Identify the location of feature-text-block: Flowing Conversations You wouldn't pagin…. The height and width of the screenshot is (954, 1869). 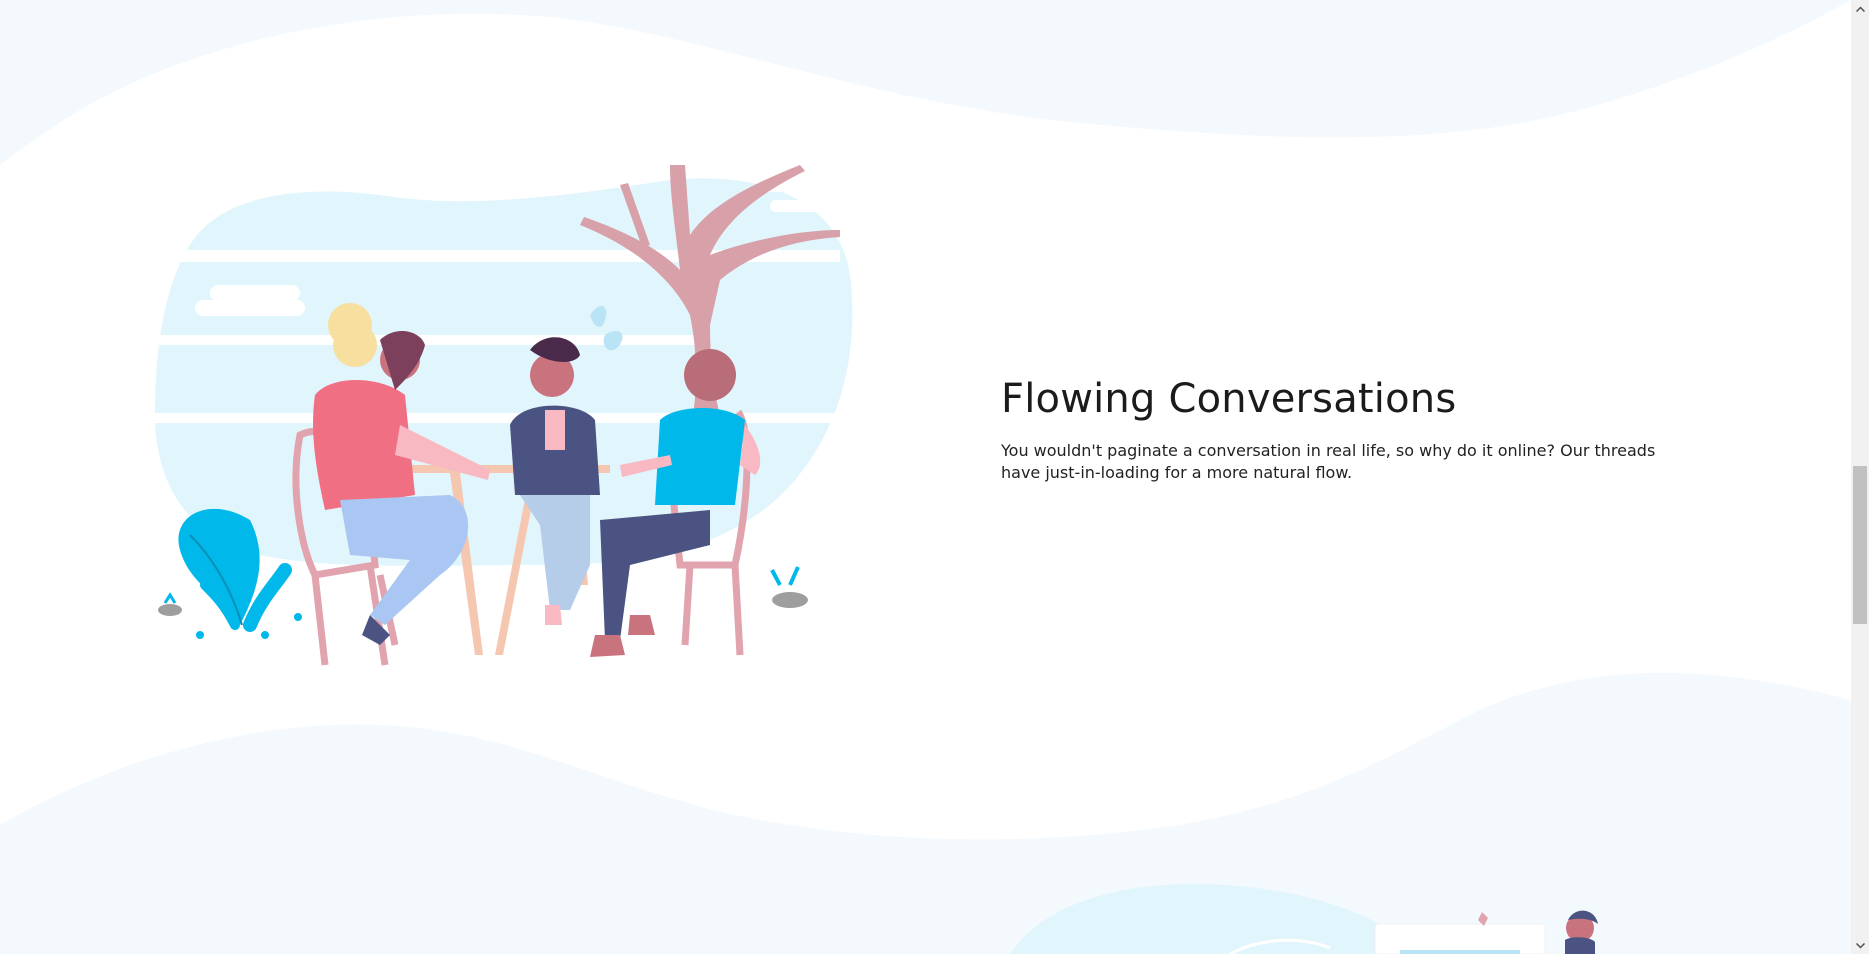
(1351, 428).